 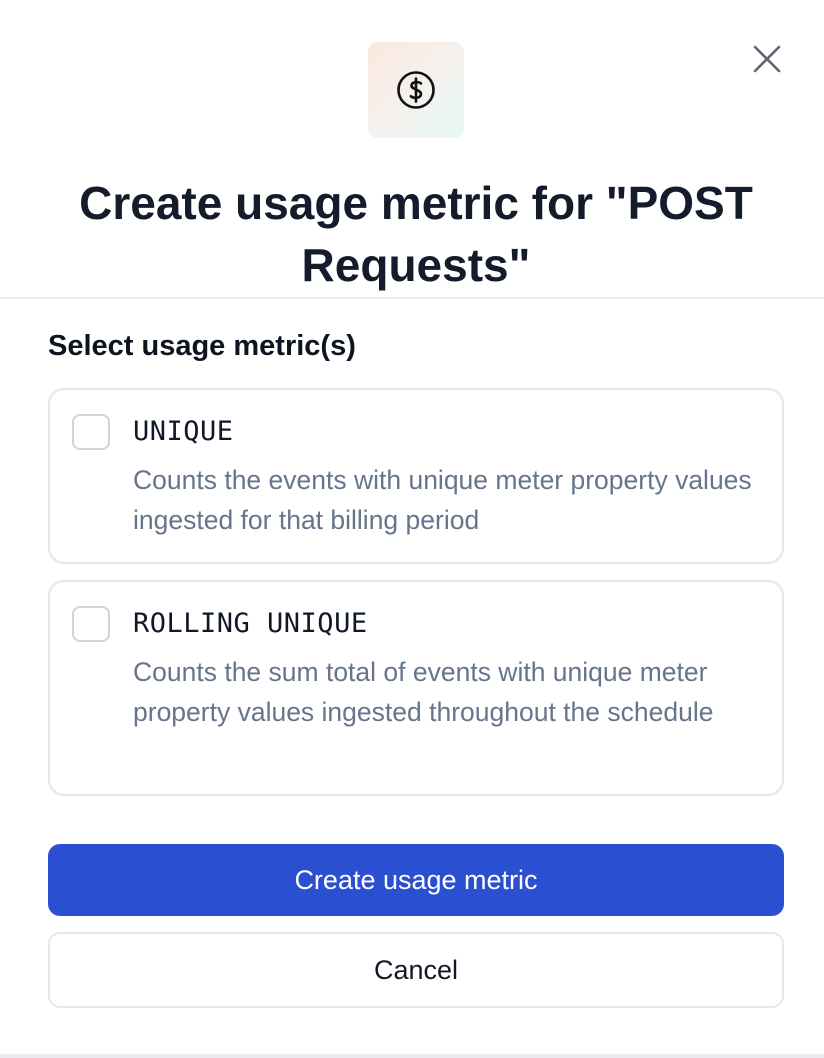 What do you see at coordinates (416, 234) in the screenshot?
I see `dialog-title: Create usage metric for "POST Requests"` at bounding box center [416, 234].